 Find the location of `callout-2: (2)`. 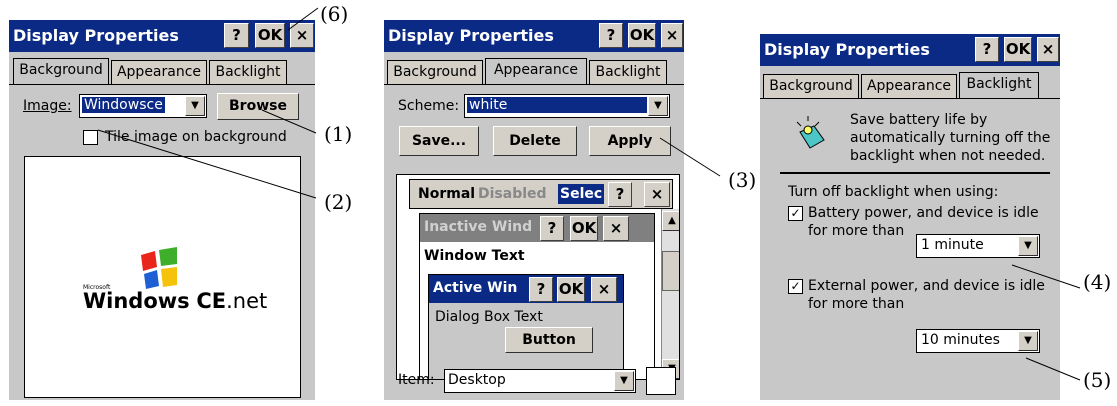

callout-2: (2) is located at coordinates (338, 202).